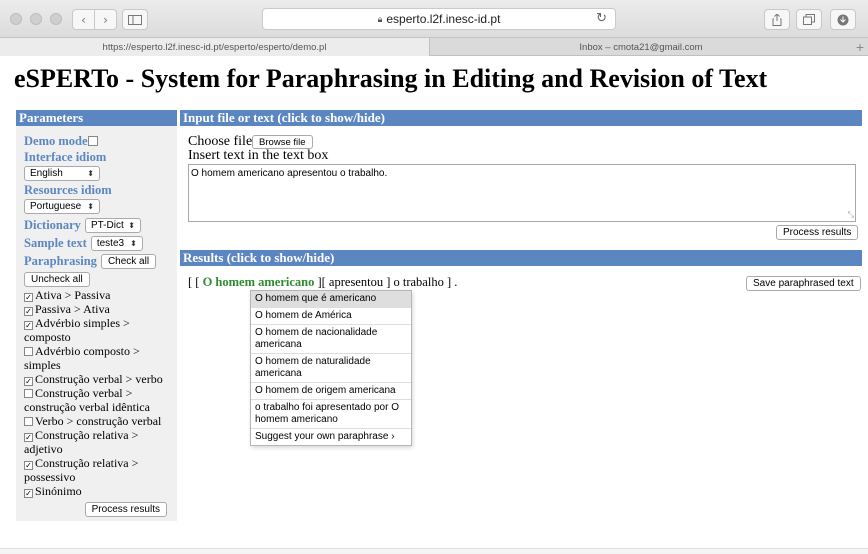  I want to click on paraphrasing-label: Paraphrasing, so click(60, 260).